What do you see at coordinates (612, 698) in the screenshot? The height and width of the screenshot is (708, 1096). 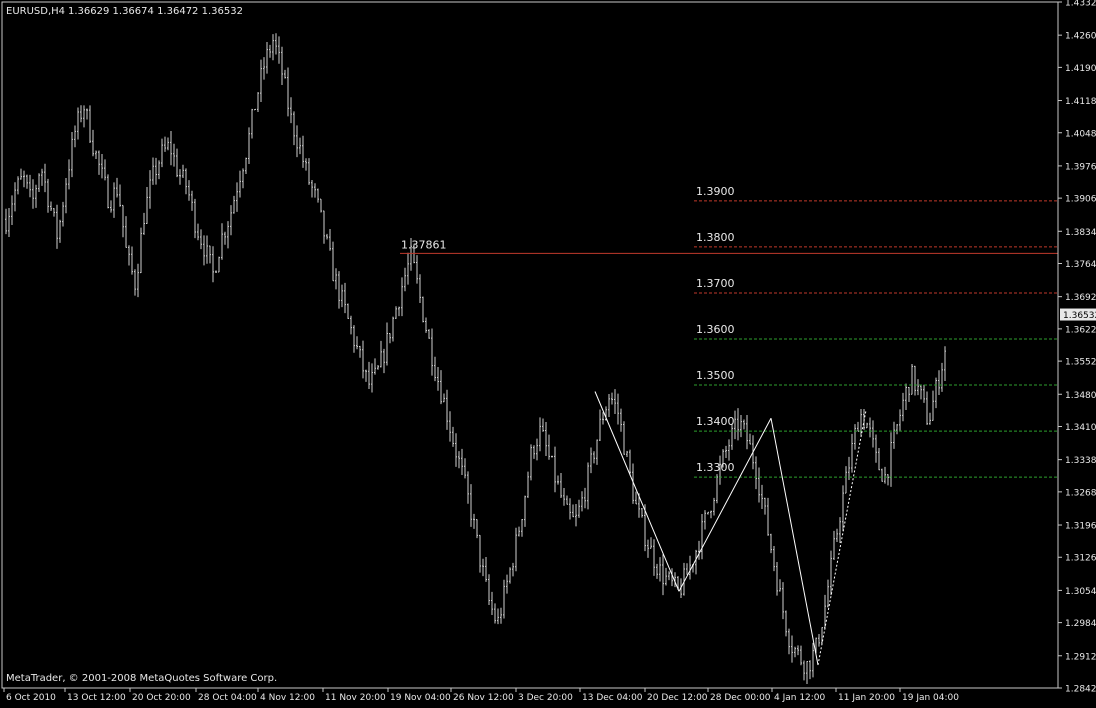 I see `x-tick-label: 13 Dec 04:00` at bounding box center [612, 698].